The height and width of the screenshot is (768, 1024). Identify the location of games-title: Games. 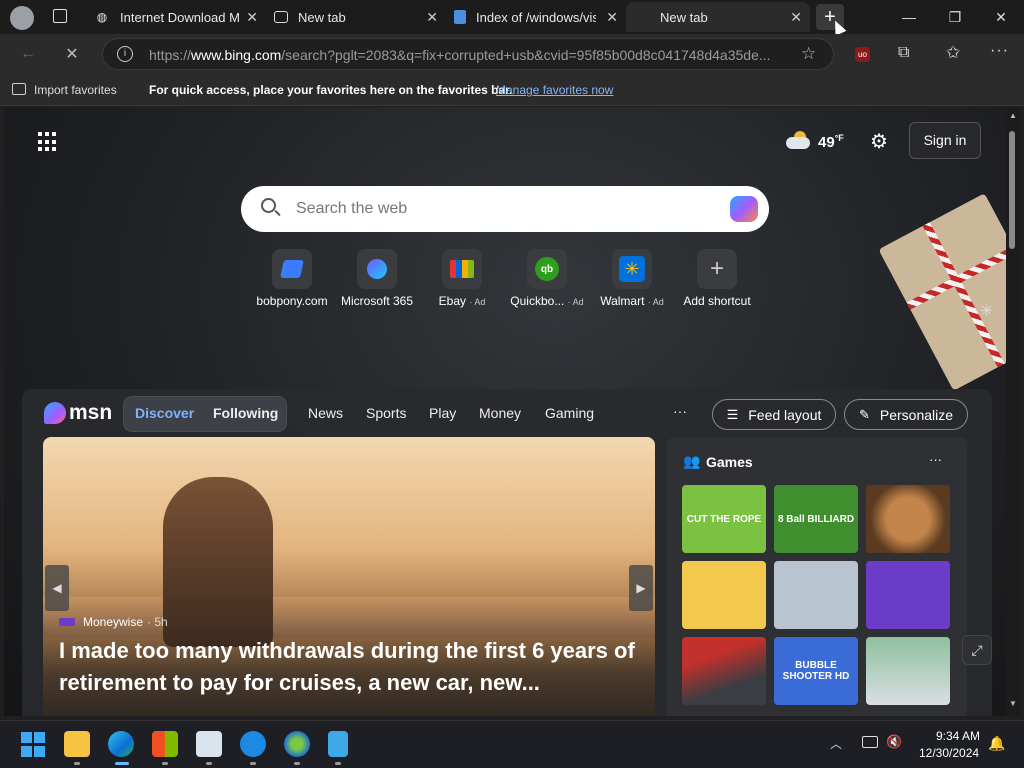
(729, 462).